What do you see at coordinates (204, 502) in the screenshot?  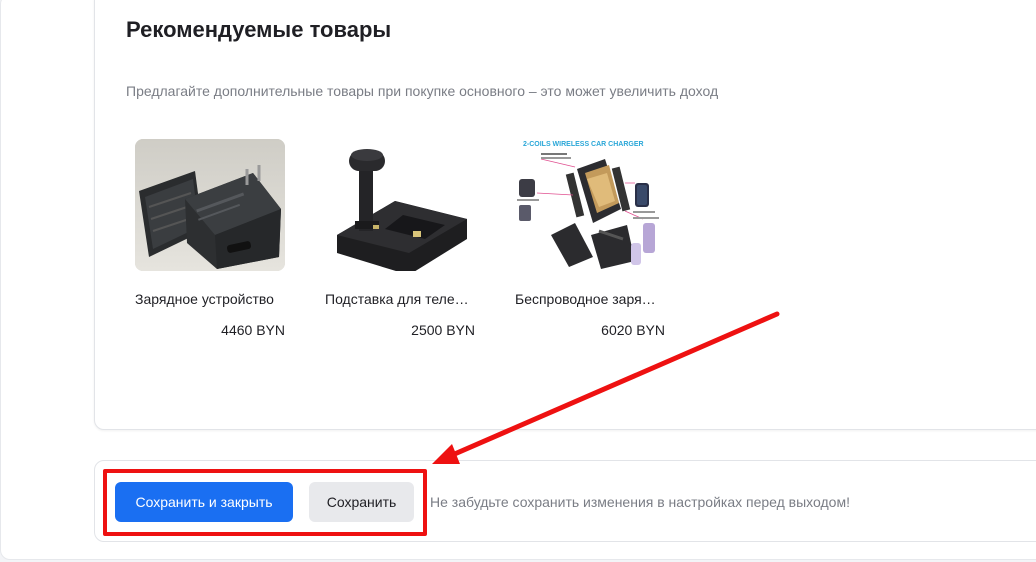 I see `save-and-close-button: Сохранить и закрыть` at bounding box center [204, 502].